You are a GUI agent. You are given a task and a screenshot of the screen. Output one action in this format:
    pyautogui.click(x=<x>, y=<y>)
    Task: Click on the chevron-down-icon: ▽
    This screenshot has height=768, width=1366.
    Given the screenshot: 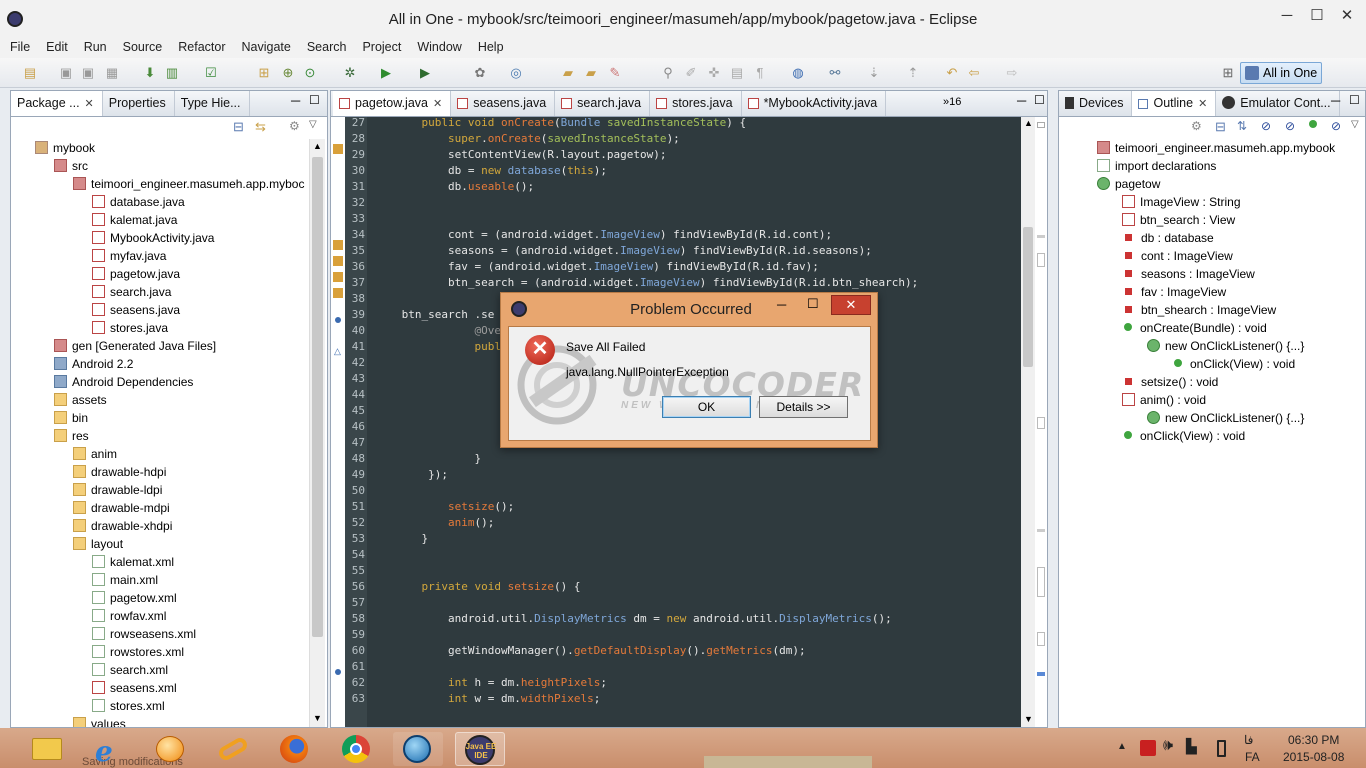 What is the action you would take?
    pyautogui.click(x=313, y=124)
    